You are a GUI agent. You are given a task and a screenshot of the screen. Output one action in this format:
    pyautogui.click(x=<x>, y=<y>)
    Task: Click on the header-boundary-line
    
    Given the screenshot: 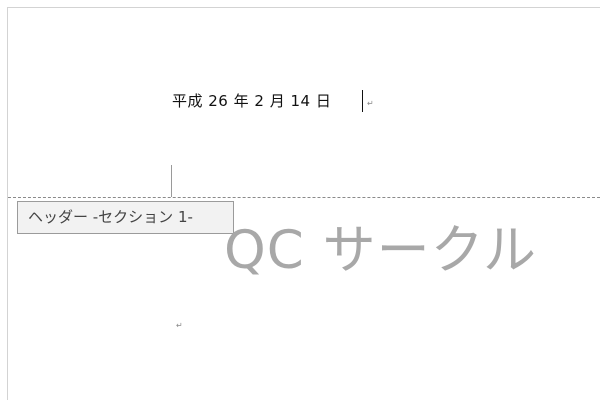 What is the action you would take?
    pyautogui.click(x=304, y=197)
    